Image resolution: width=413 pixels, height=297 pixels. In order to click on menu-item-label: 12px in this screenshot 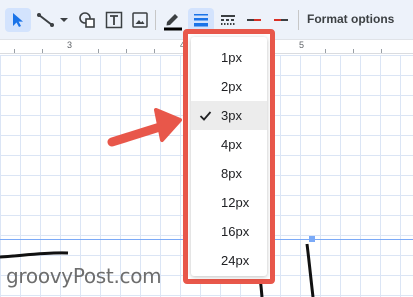, I will do `click(235, 202)`.